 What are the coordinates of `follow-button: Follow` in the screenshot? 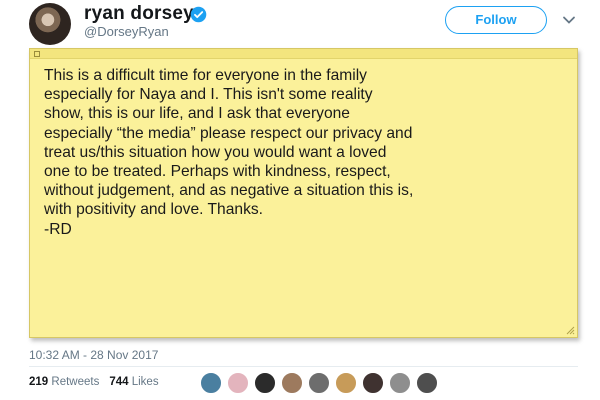 It's located at (496, 20).